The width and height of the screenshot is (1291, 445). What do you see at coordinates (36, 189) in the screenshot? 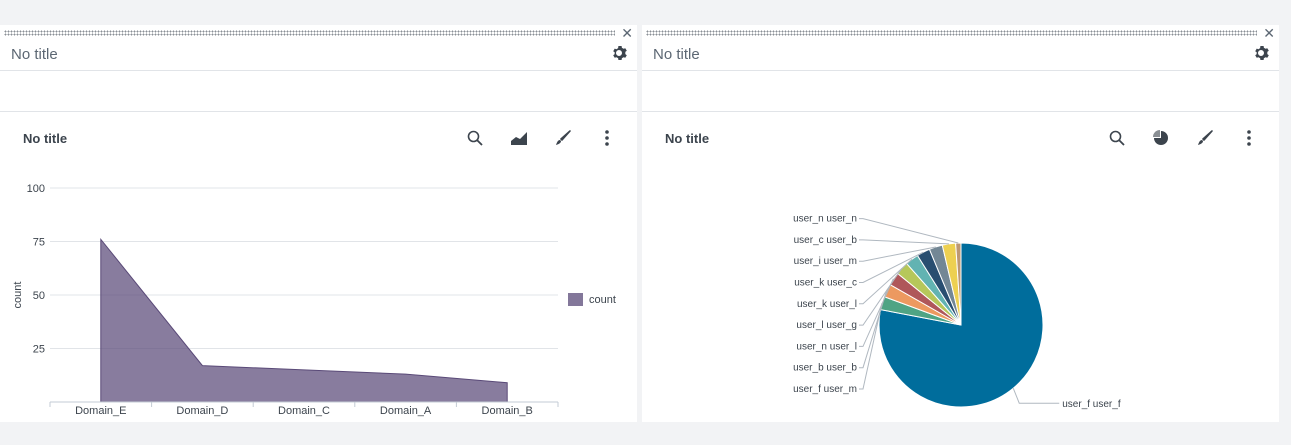
I see `y-tick-label: 100` at bounding box center [36, 189].